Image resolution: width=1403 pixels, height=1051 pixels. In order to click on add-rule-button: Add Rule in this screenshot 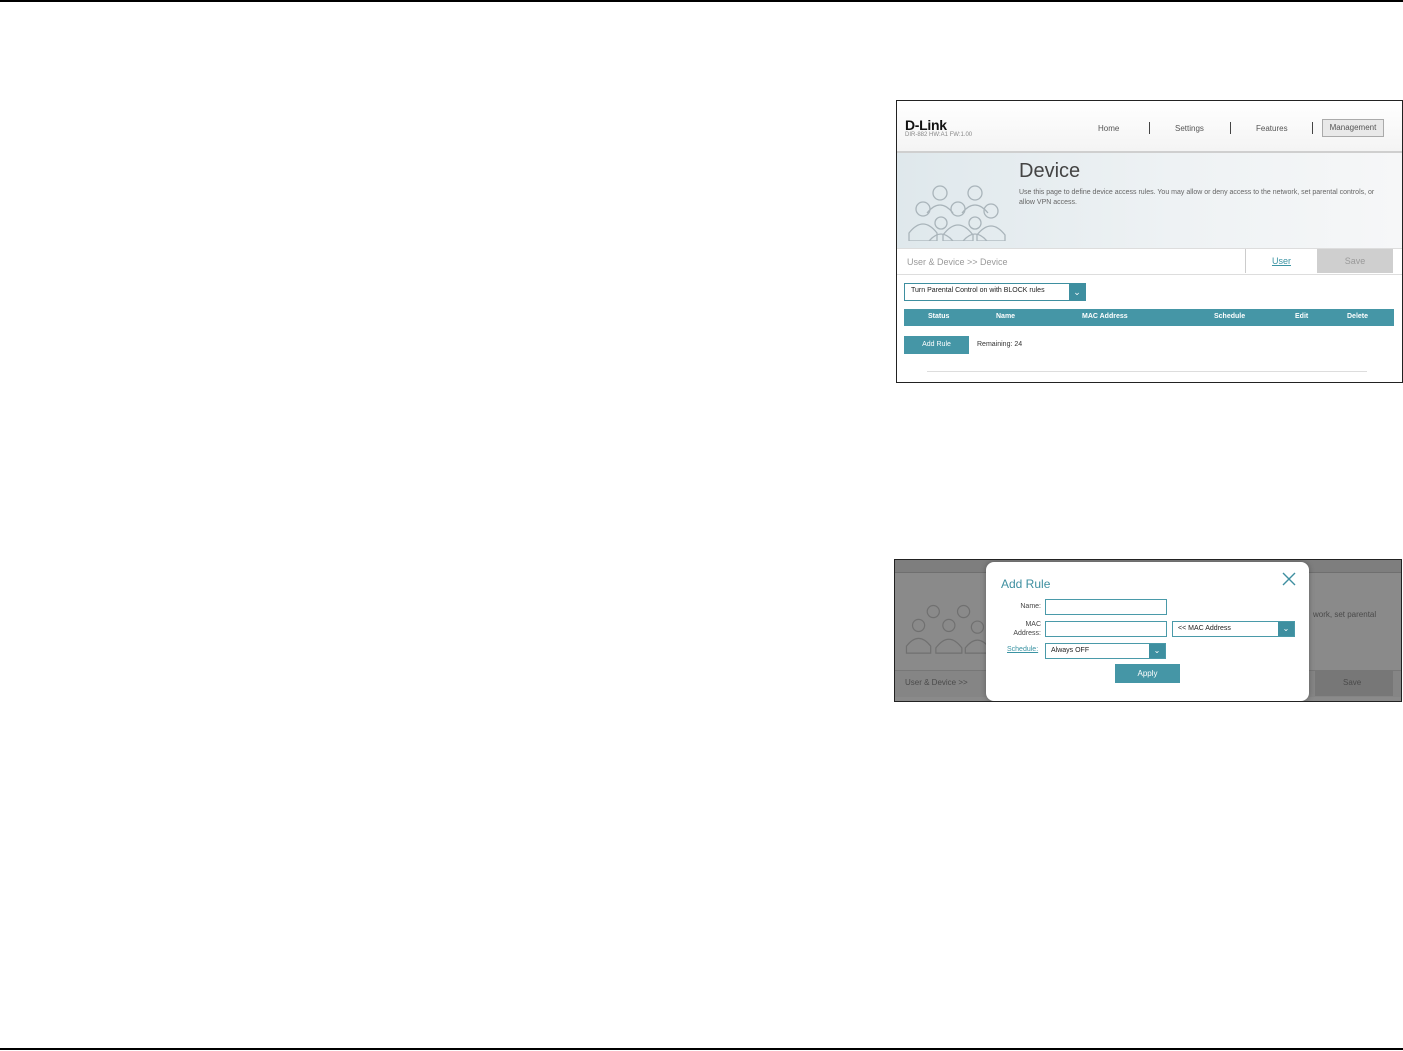, I will do `click(936, 345)`.